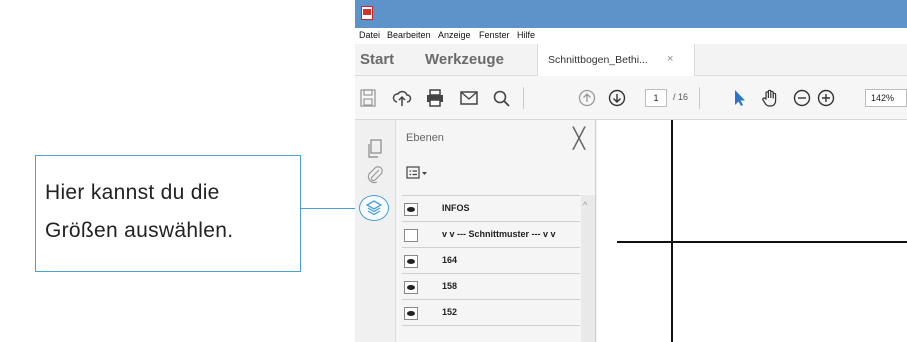 The width and height of the screenshot is (907, 342). What do you see at coordinates (491, 313) in the screenshot?
I see `layer-row: 152` at bounding box center [491, 313].